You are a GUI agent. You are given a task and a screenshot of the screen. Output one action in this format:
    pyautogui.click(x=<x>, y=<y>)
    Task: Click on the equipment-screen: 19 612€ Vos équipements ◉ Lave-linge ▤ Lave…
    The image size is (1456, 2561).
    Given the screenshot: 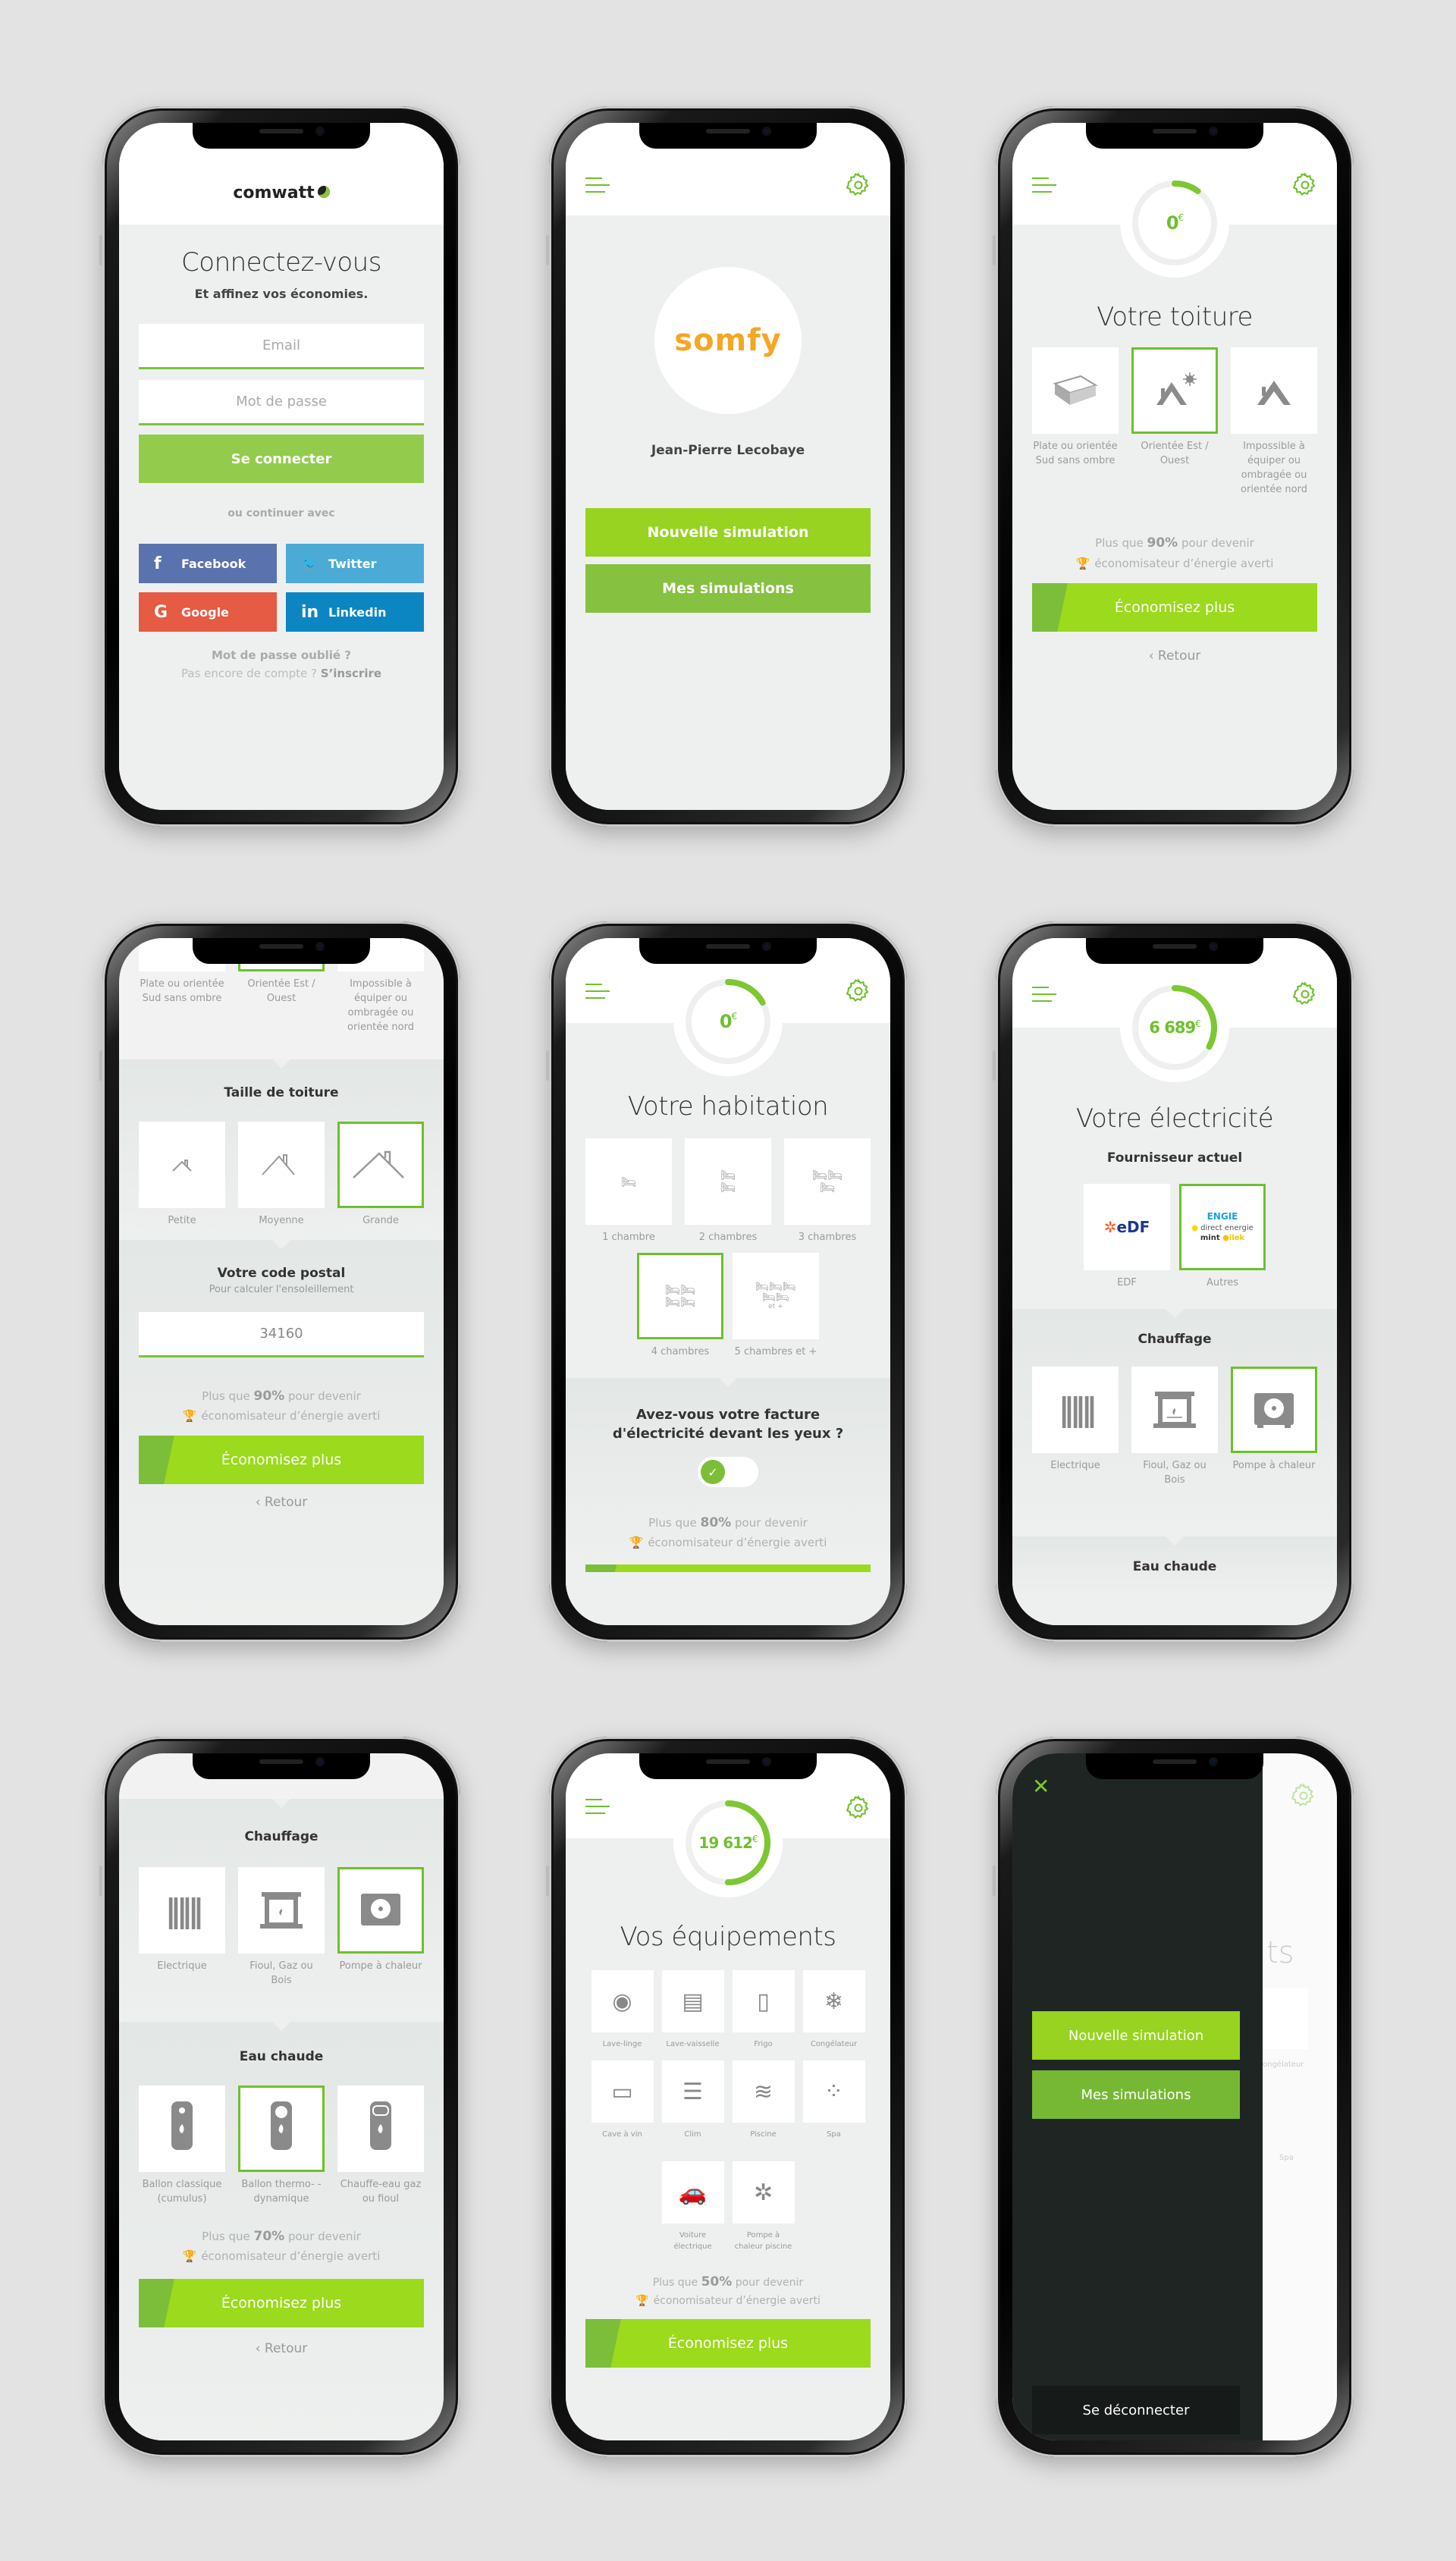 What is the action you would take?
    pyautogui.click(x=728, y=2096)
    